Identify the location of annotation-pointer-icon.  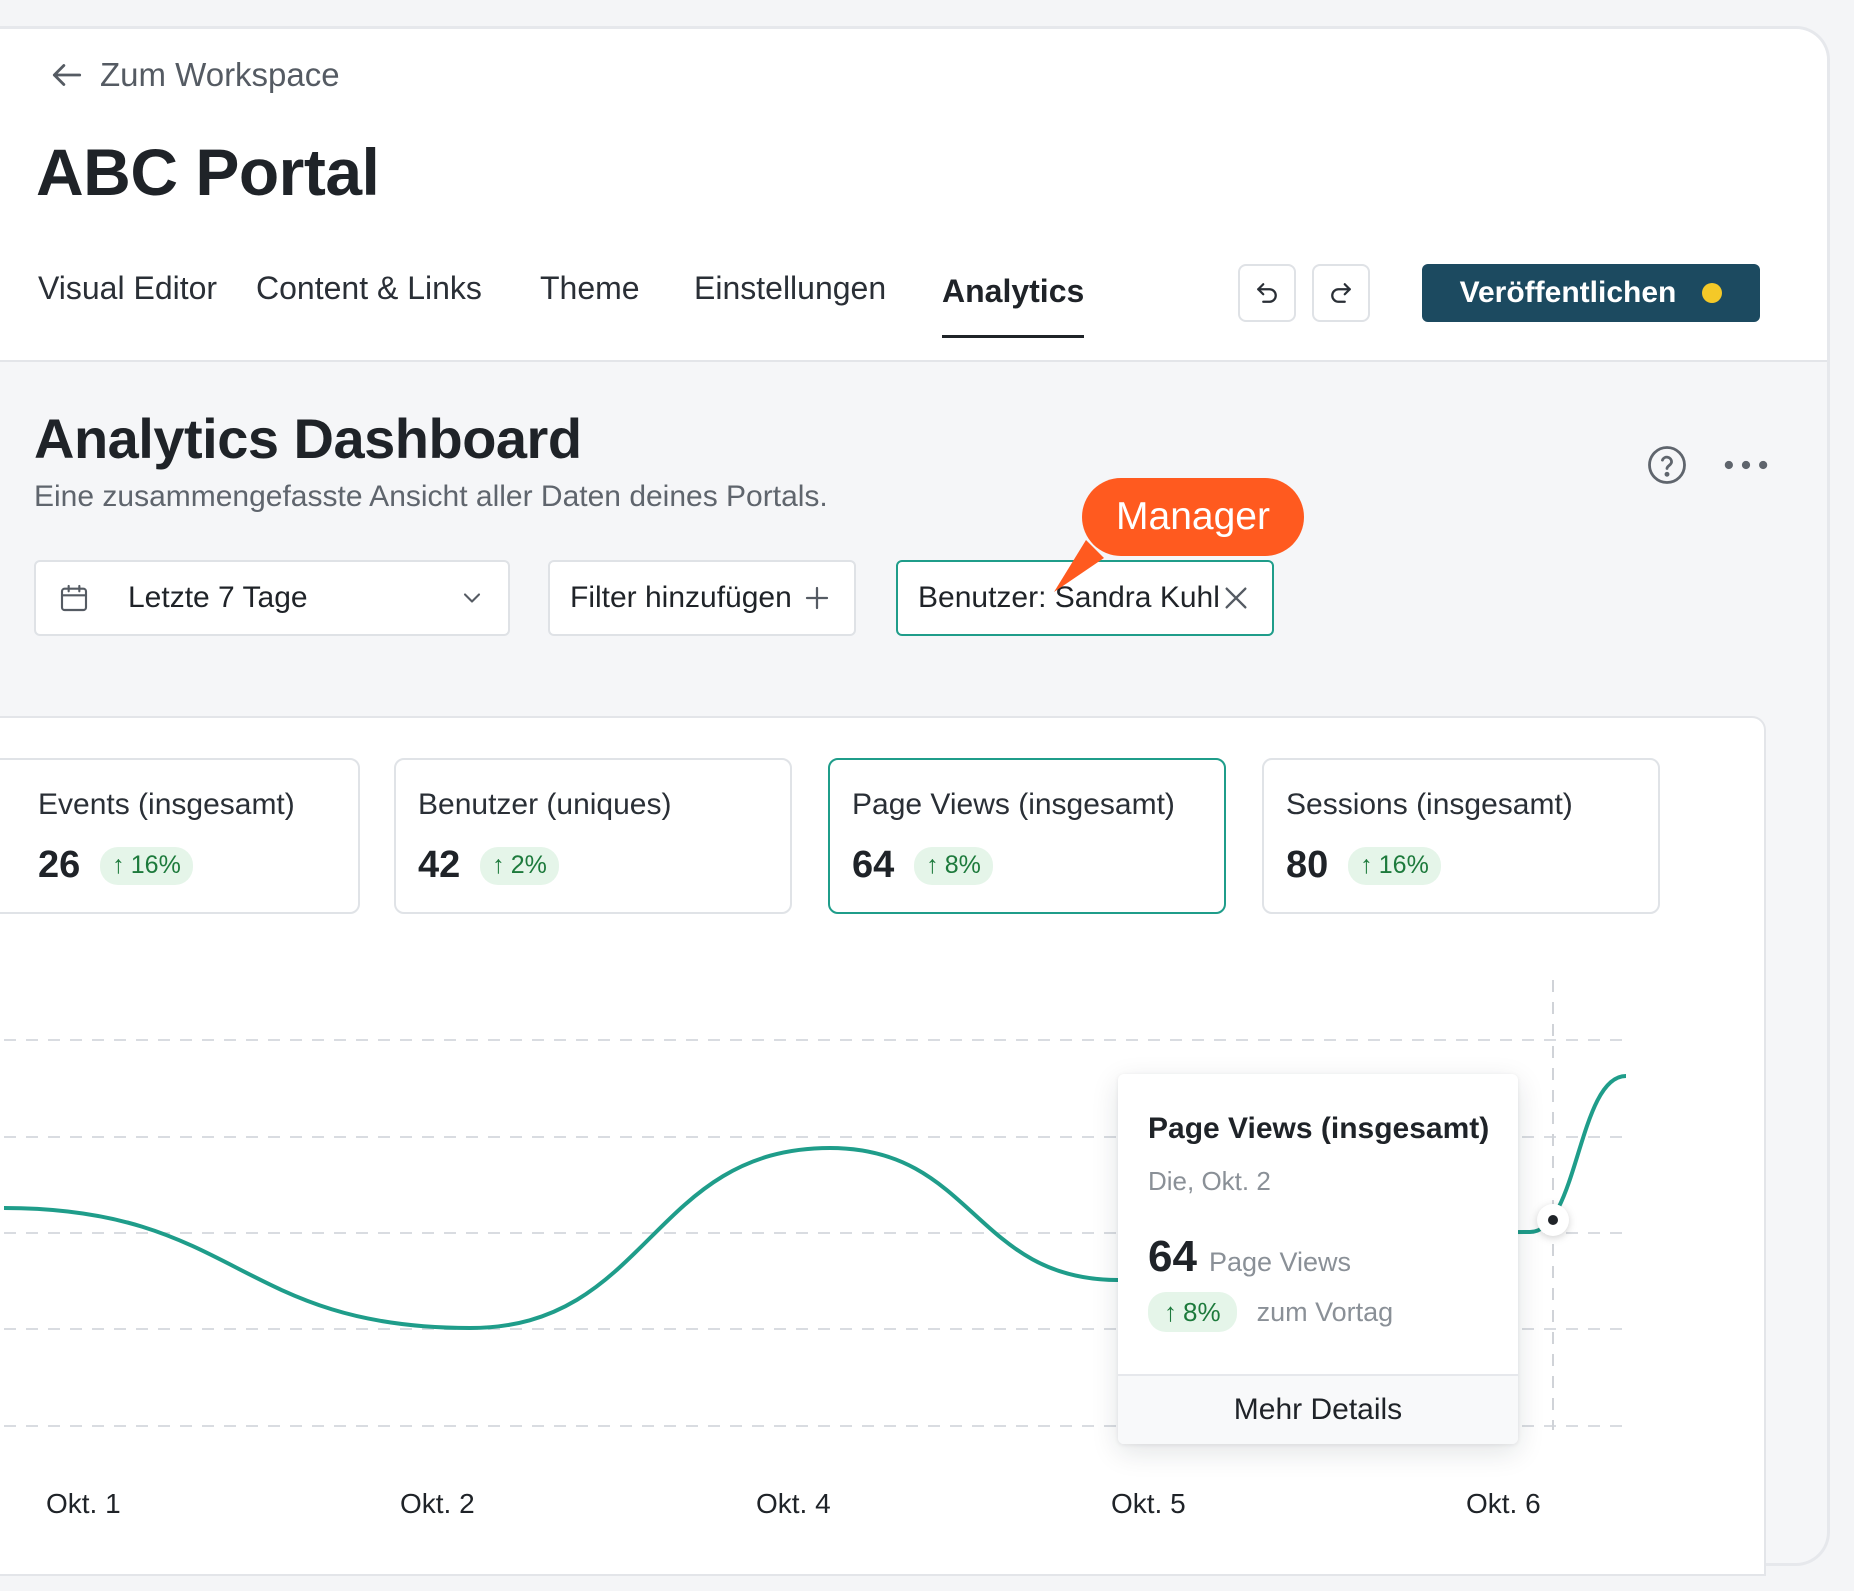
(1079, 566).